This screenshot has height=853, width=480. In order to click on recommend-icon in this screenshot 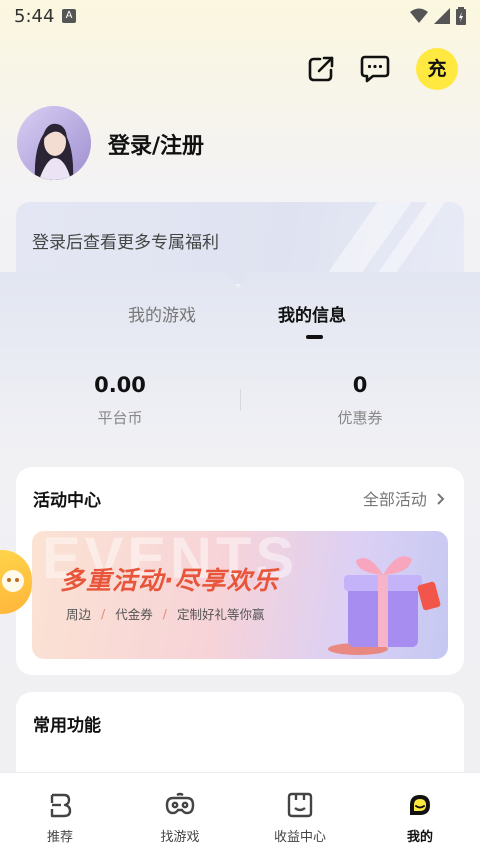, I will do `click(61, 805)`.